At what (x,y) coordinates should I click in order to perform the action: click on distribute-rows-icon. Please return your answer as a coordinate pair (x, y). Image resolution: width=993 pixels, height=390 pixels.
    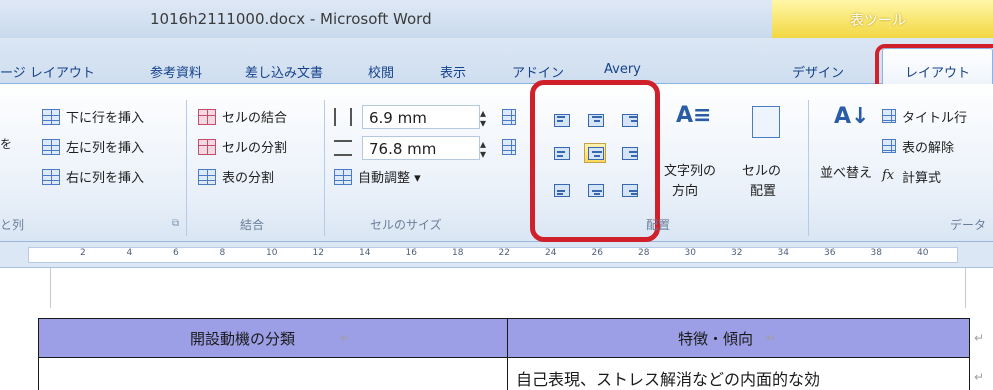
    Looking at the image, I should click on (509, 117).